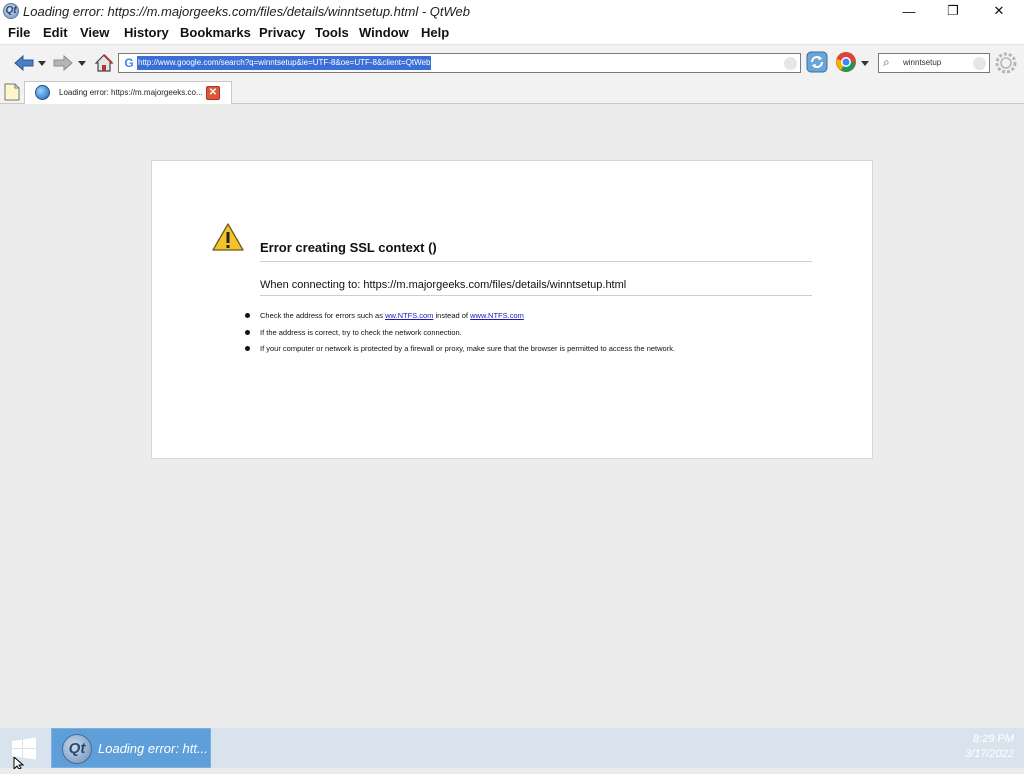  I want to click on warning-icon, so click(228, 237).